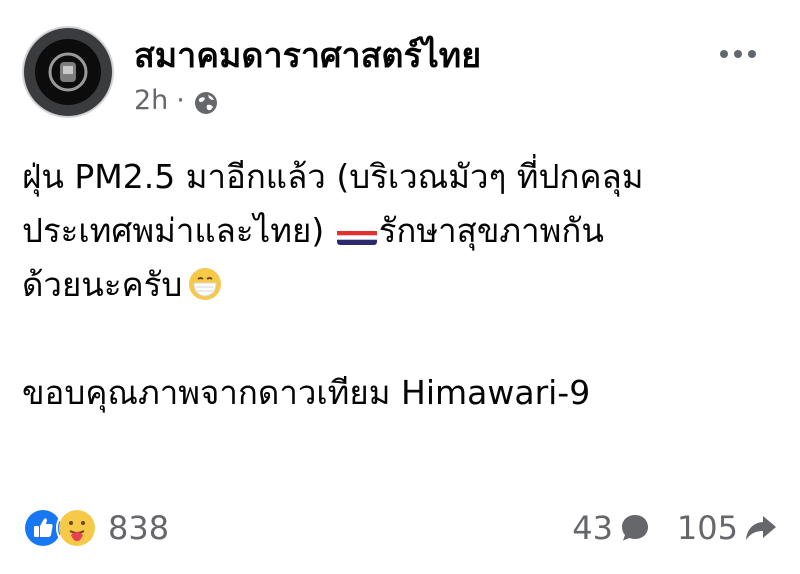  What do you see at coordinates (675, 528) in the screenshot?
I see `engagement-stats: 43 105` at bounding box center [675, 528].